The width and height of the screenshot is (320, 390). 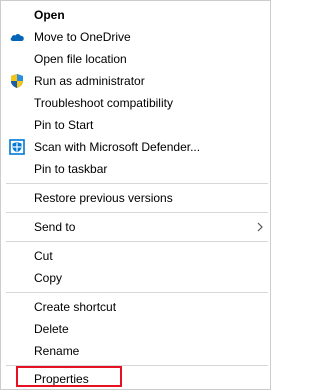 What do you see at coordinates (17, 147) in the screenshot?
I see `defender-icon` at bounding box center [17, 147].